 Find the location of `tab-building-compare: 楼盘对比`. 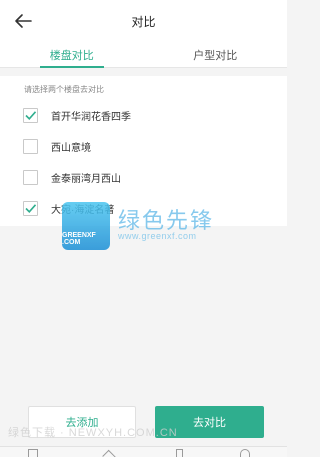

tab-building-compare: 楼盘对比 is located at coordinates (72, 55).